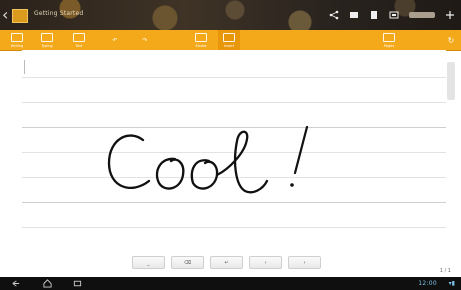  I want to click on tool-stroke: Stroke, so click(201, 40).